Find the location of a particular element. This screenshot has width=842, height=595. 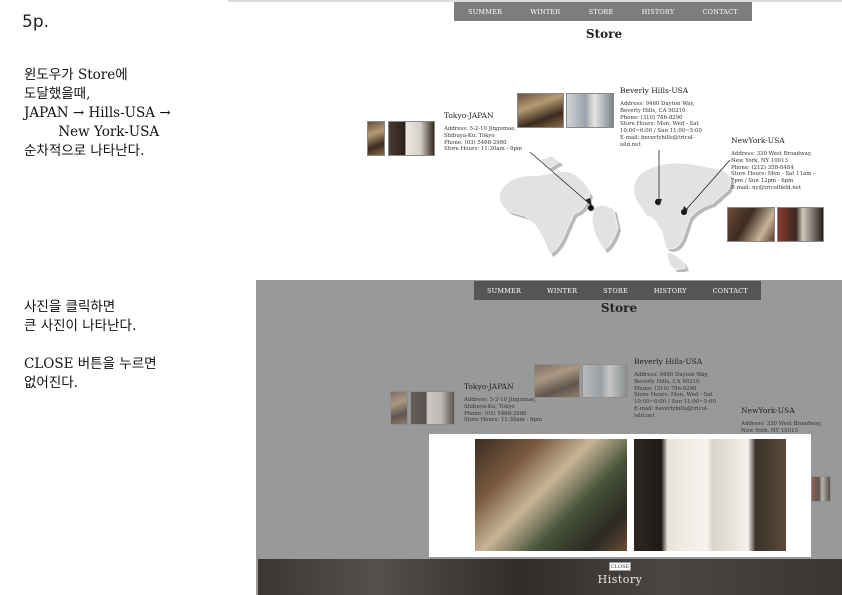

detail-line: E-mail: ny@tricolfield.net is located at coordinates (766, 187).